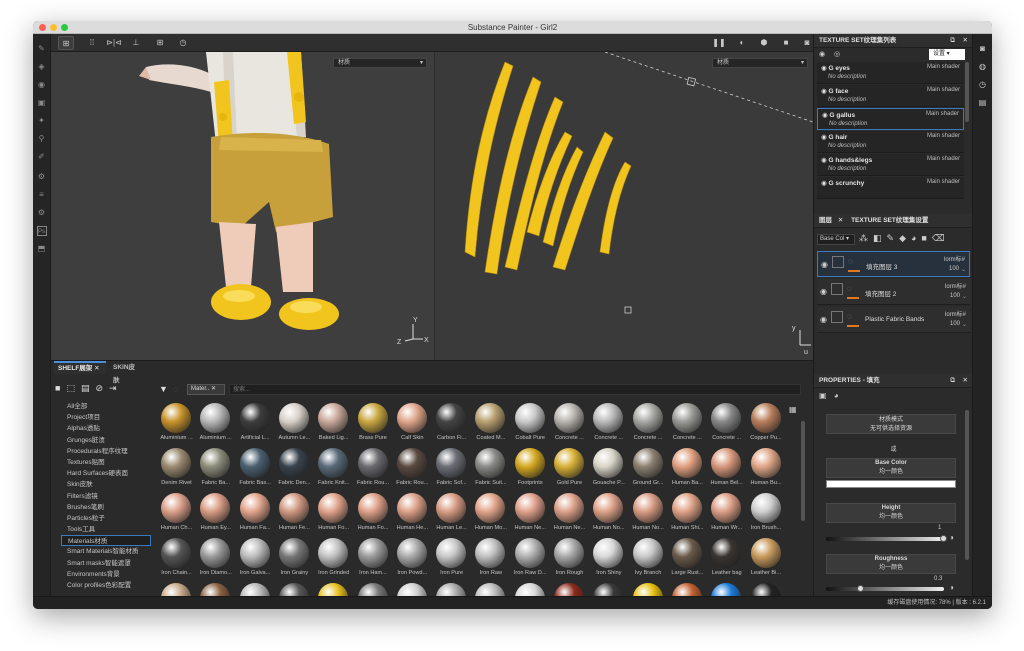 The height and width of the screenshot is (651, 1024). Describe the element at coordinates (175, 389) in the screenshot. I see `refresh-icon: ◌` at that location.